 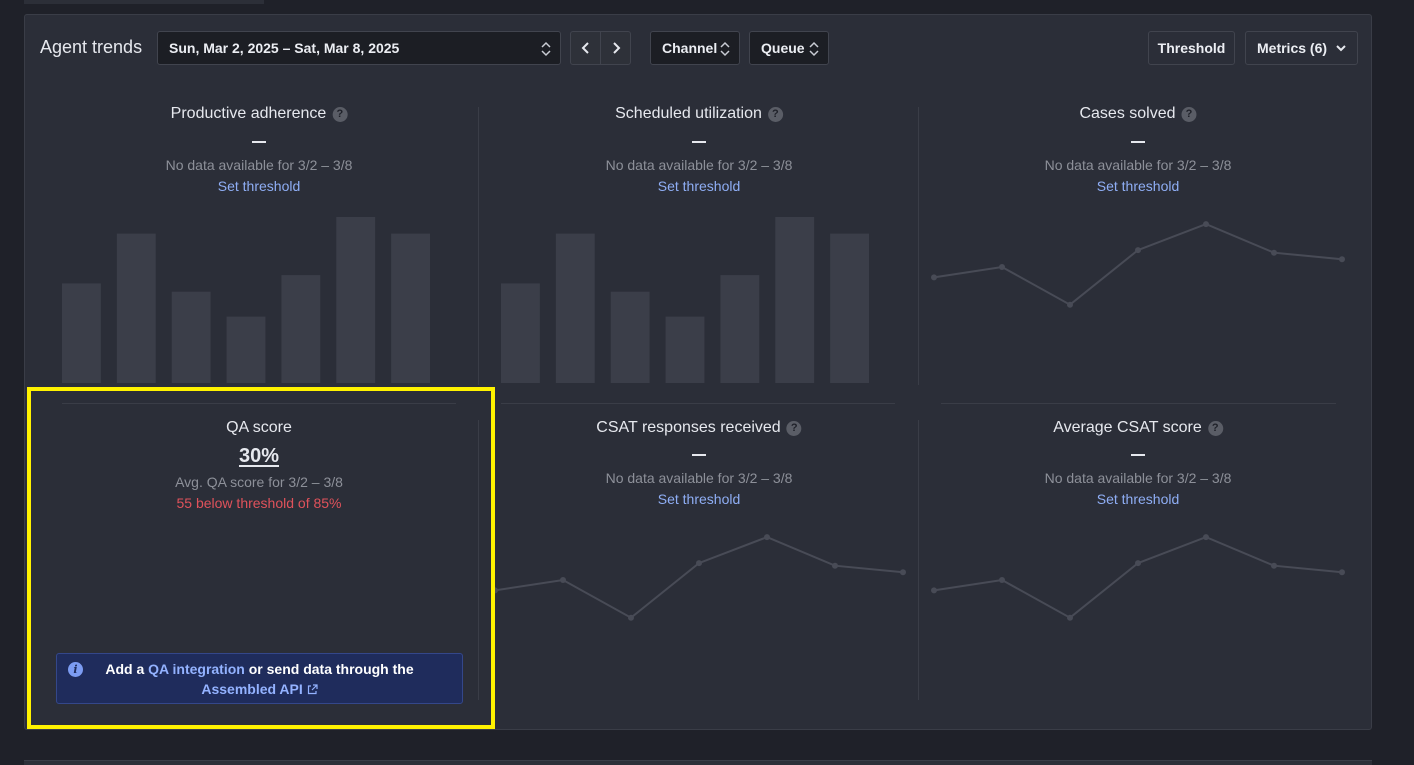 I want to click on card-title-average-csat: Average CSAT score ?, so click(x=1138, y=428).